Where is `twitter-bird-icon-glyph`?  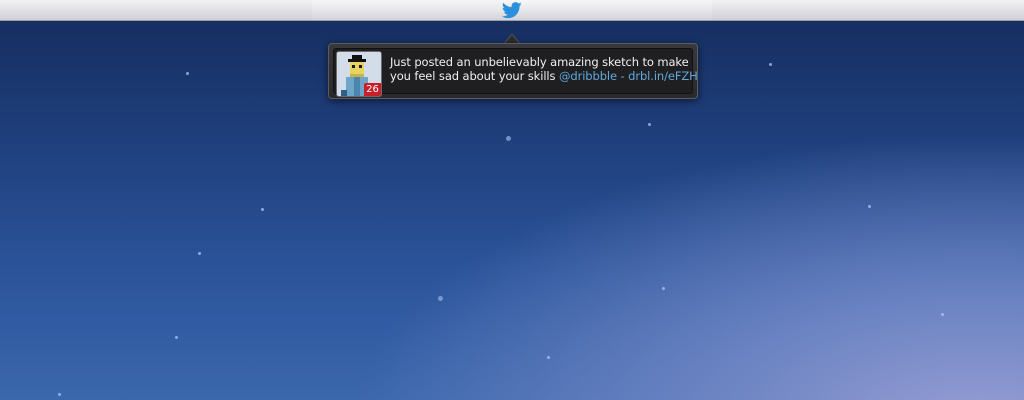
twitter-bird-icon-glyph is located at coordinates (511, 10).